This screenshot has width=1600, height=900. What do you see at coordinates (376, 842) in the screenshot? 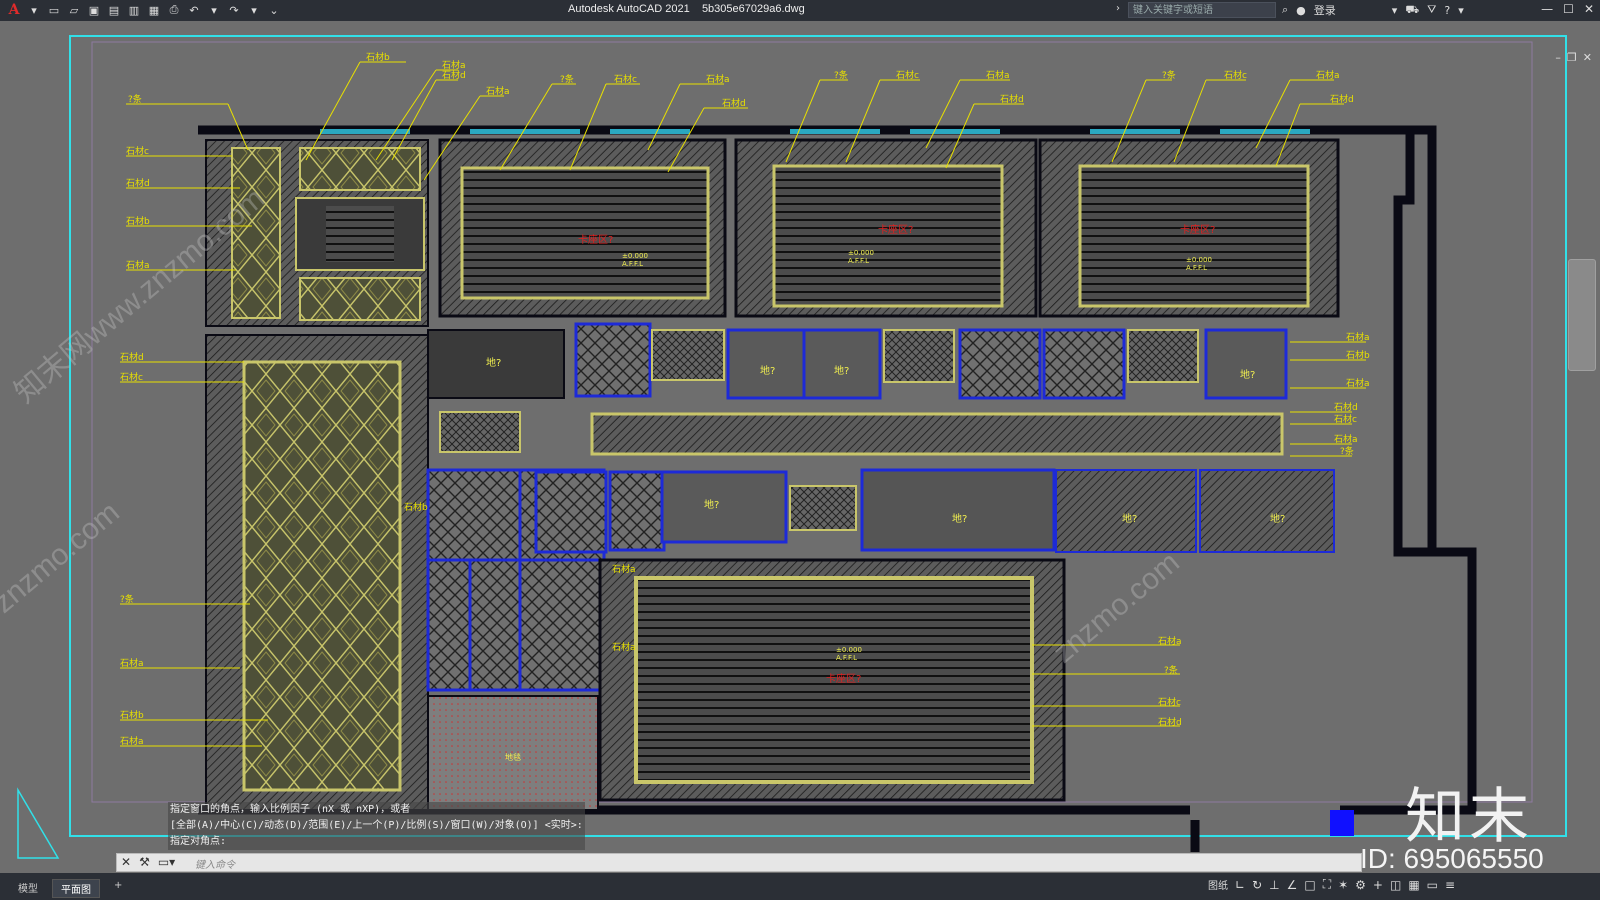
I see `command-history-line: 指定对角点:` at bounding box center [376, 842].